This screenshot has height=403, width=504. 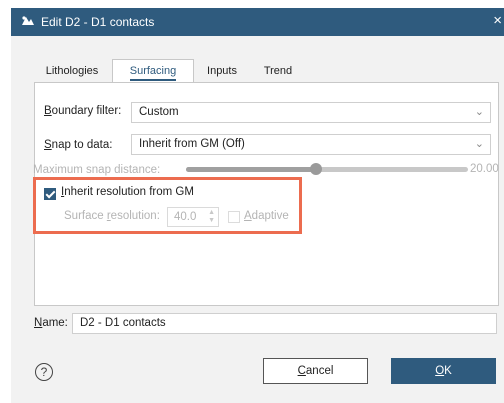 What do you see at coordinates (98, 22) in the screenshot?
I see `window-title: Edit D2 - D1 contacts` at bounding box center [98, 22].